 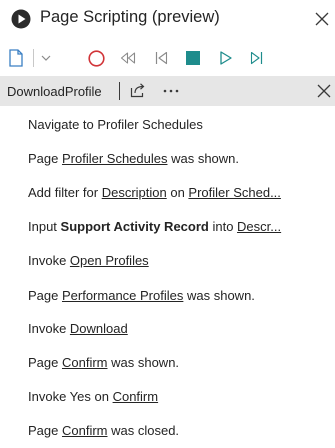 I want to click on step-item: Page Profiler Schedules was shown., so click(x=165, y=158).